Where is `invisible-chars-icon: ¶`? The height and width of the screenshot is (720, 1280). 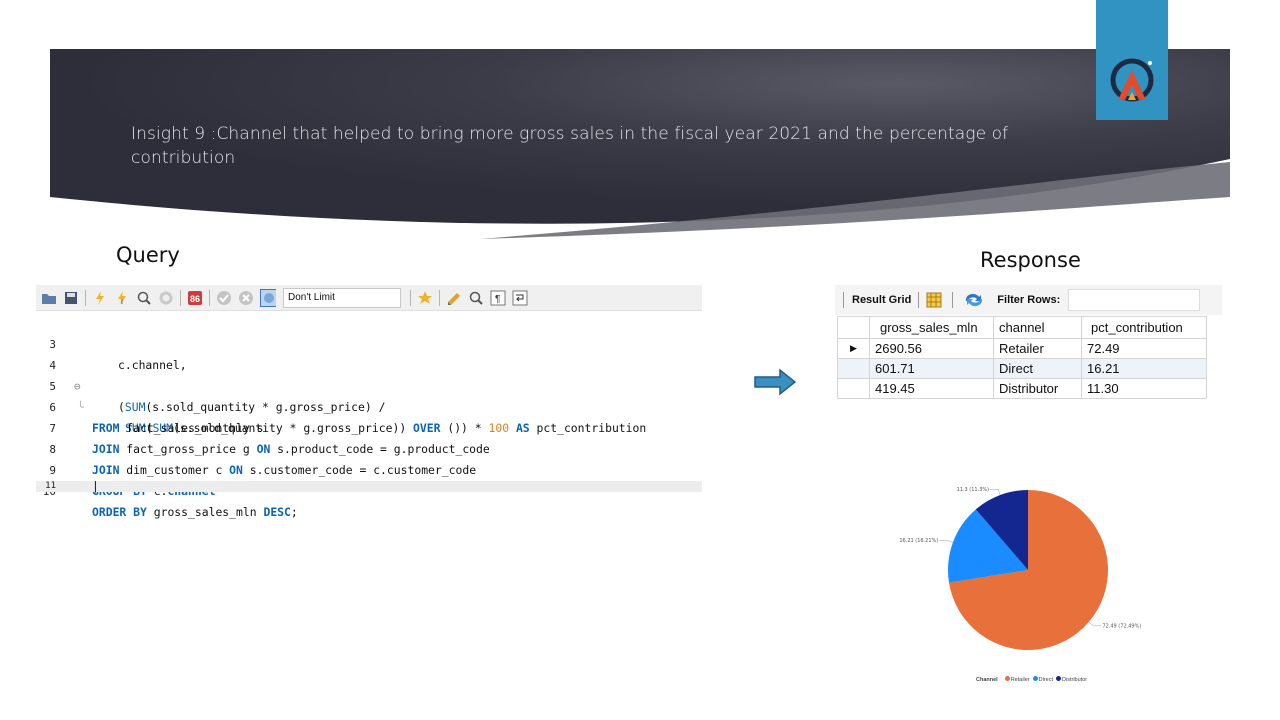 invisible-chars-icon: ¶ is located at coordinates (498, 298).